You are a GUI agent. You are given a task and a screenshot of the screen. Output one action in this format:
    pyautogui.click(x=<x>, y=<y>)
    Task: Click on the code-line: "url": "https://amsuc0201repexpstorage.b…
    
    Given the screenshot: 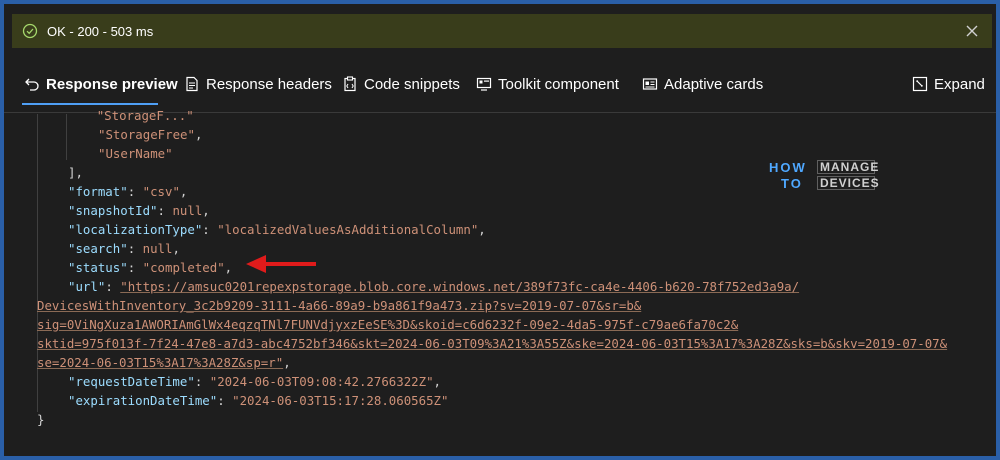 What is the action you would take?
    pyautogui.click(x=434, y=286)
    